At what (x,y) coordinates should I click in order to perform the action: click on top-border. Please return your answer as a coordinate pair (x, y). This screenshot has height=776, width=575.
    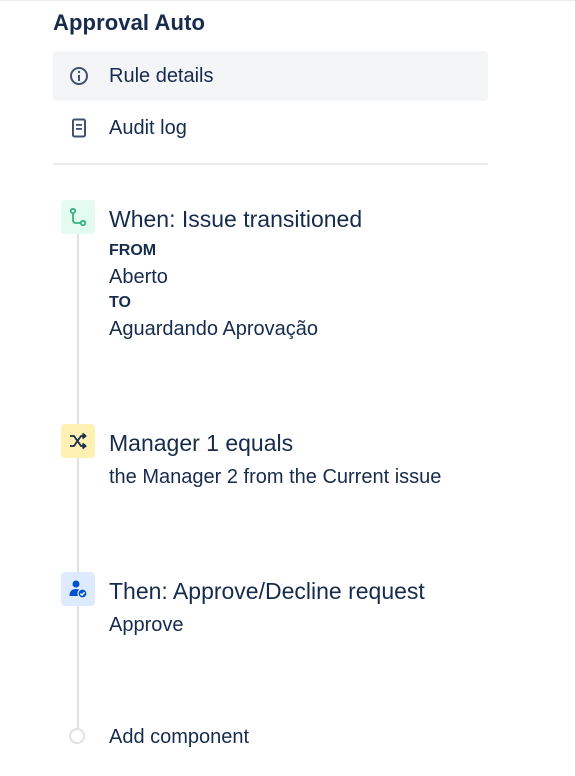
    Looking at the image, I should click on (287, 0).